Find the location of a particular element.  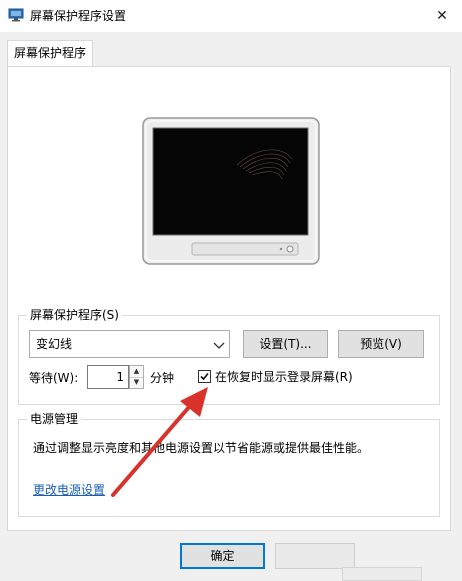

wait-spinner: ▲ ▼ is located at coordinates (136, 377).